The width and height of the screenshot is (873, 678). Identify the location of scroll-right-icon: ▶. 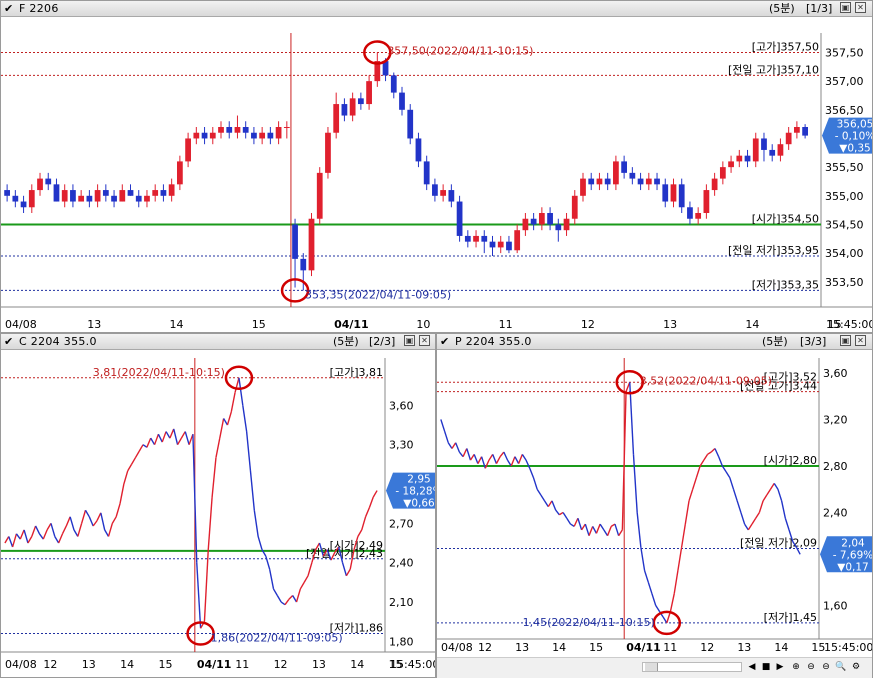
(780, 667).